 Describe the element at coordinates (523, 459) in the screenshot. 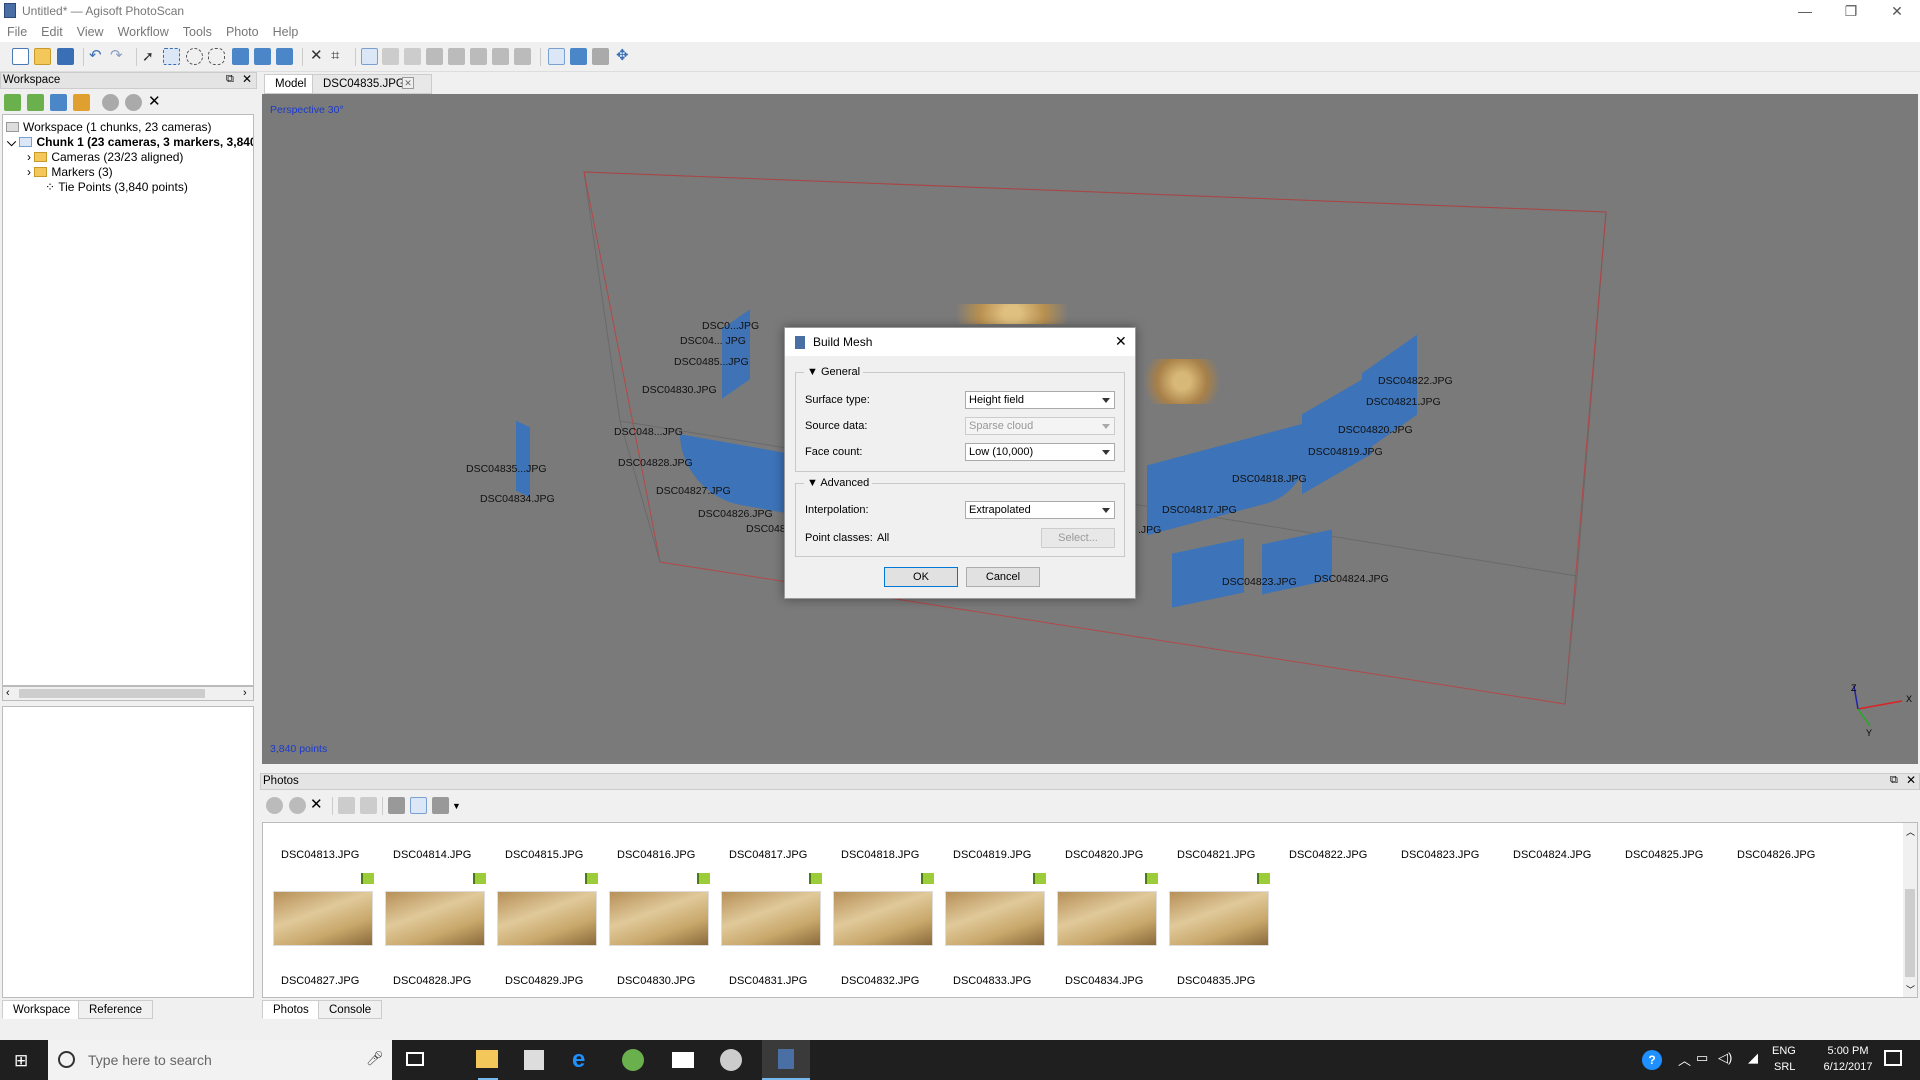

I see `camera-plane` at that location.